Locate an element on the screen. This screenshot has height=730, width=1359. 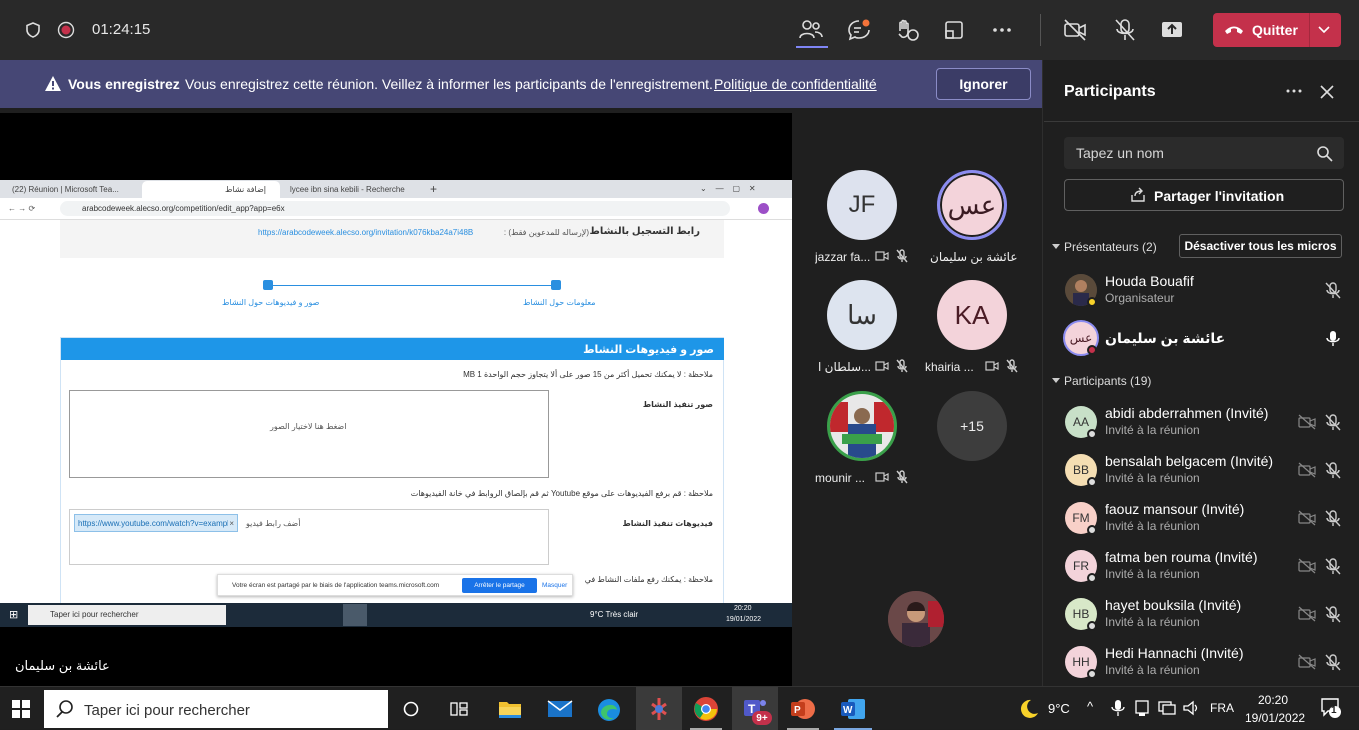
participant-search-input: Tapez un nom is located at coordinates (1204, 153).